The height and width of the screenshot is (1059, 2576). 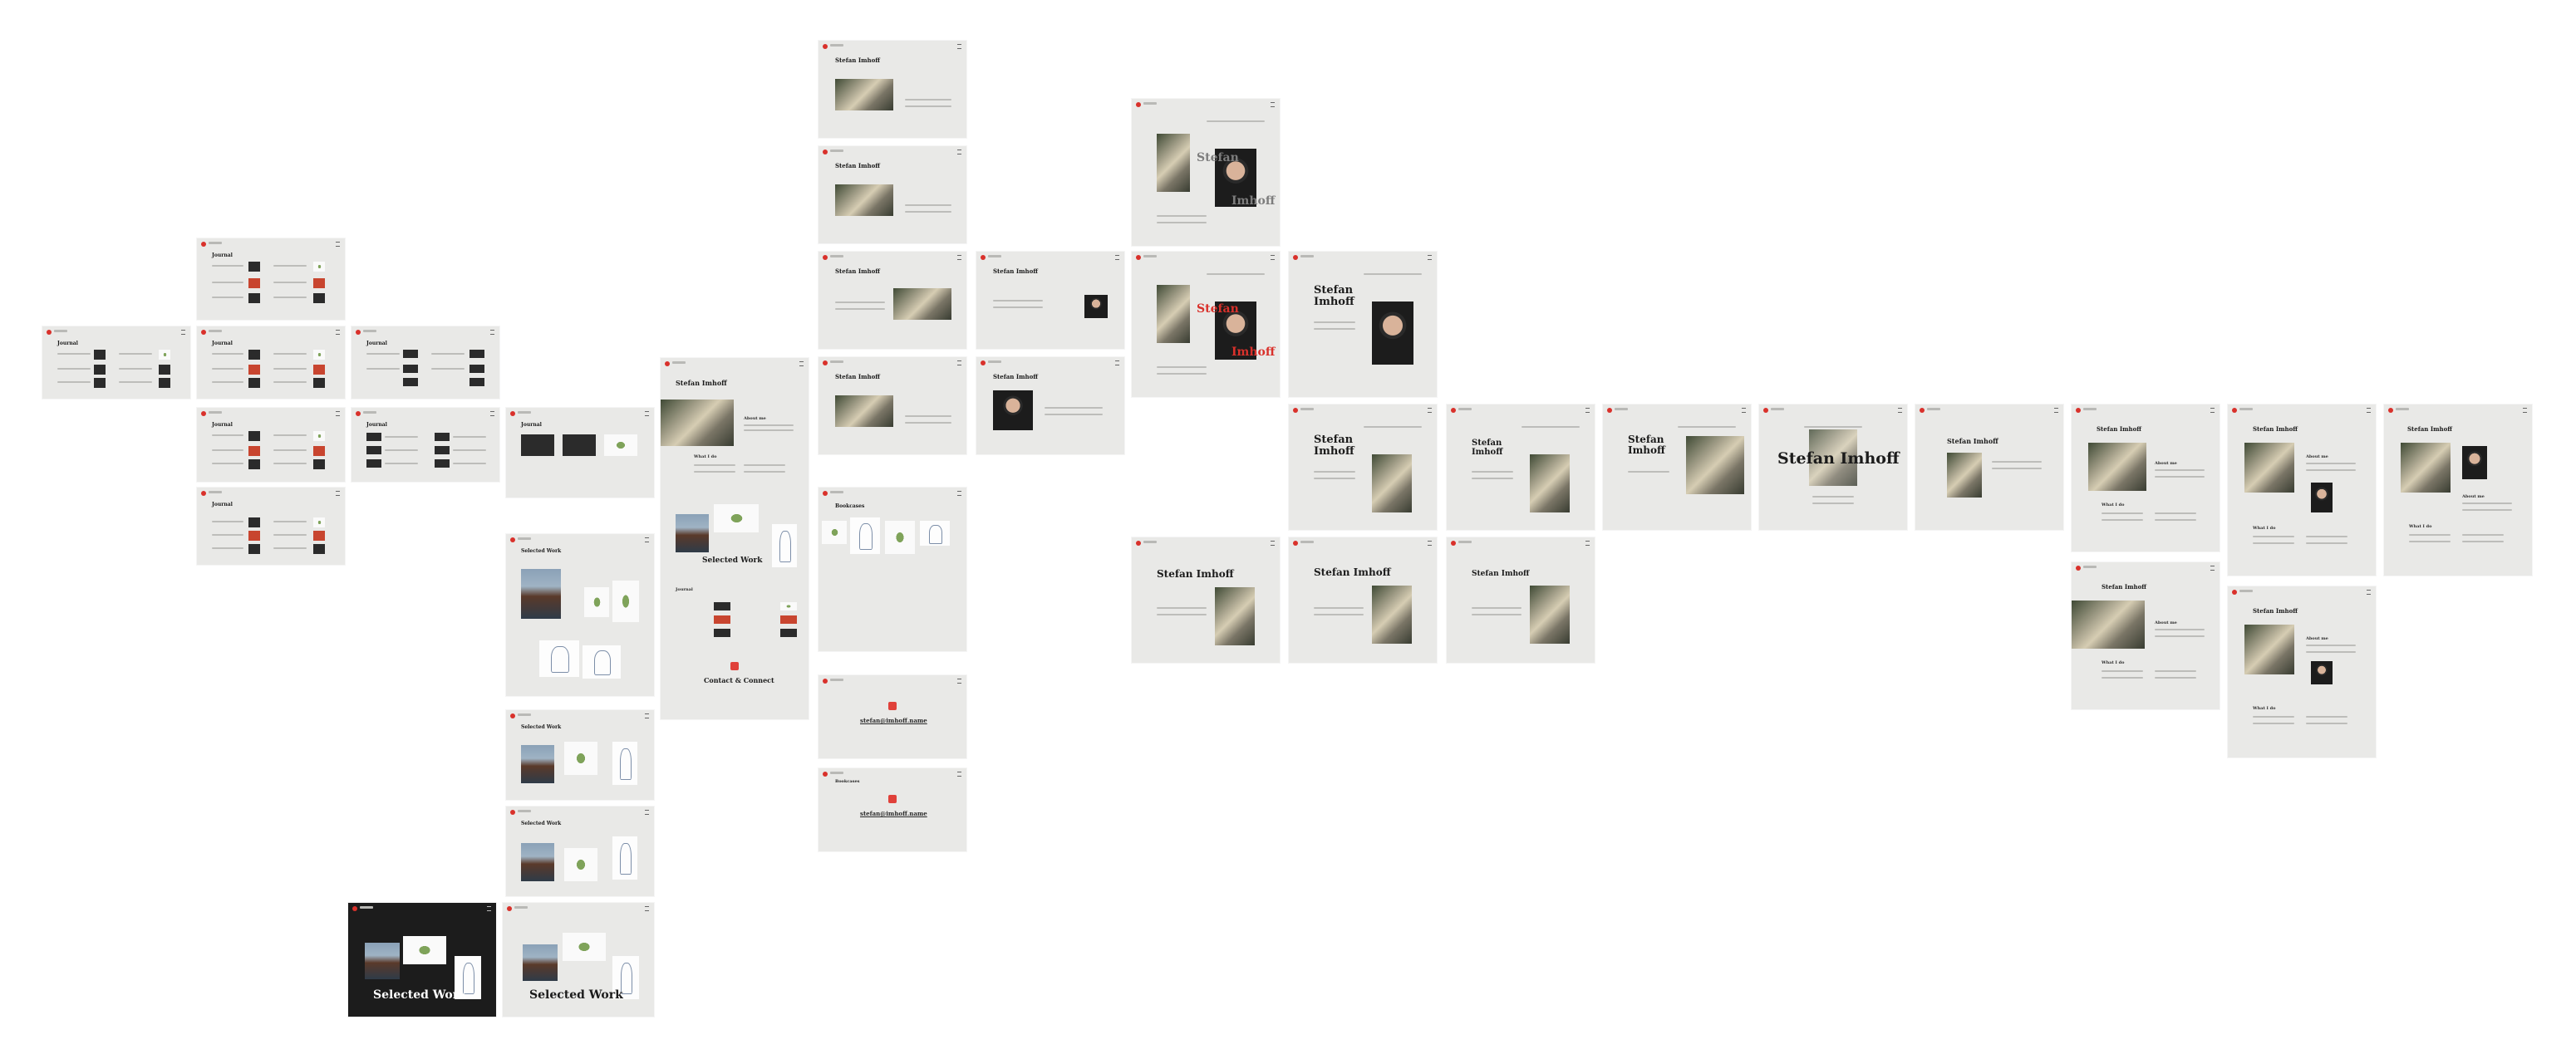 I want to click on frame-journal-wide-1: Journal, so click(x=116, y=362).